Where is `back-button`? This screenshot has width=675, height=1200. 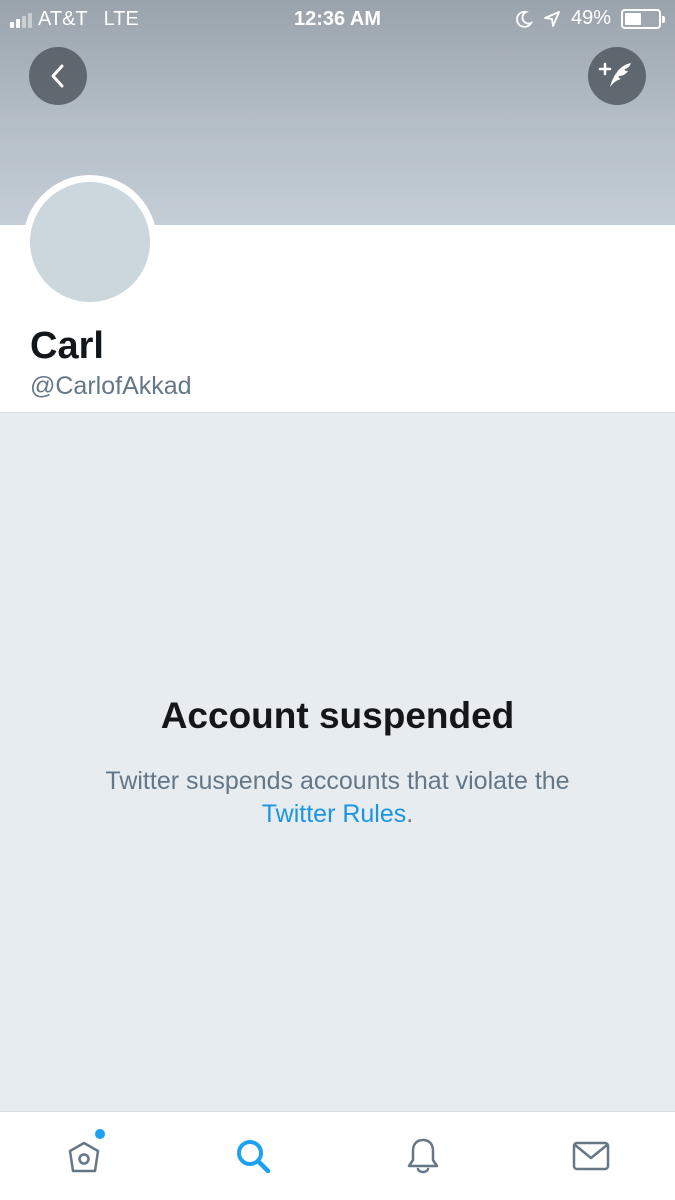 back-button is located at coordinates (58, 76).